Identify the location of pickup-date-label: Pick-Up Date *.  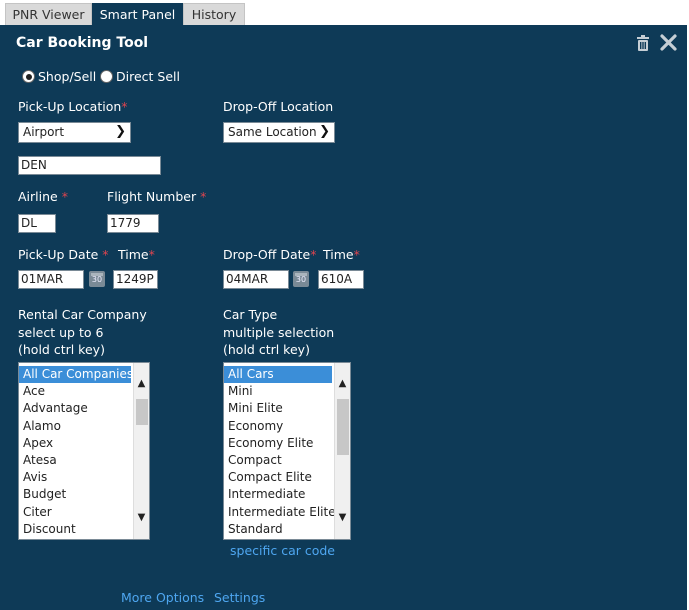
(63, 254).